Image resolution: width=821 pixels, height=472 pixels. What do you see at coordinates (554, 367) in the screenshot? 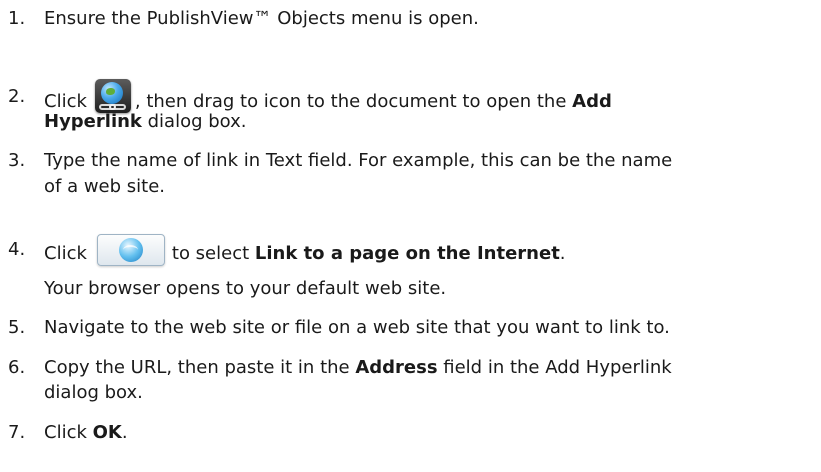
I see `step-text-part: field in the Add Hyperlink` at bounding box center [554, 367].